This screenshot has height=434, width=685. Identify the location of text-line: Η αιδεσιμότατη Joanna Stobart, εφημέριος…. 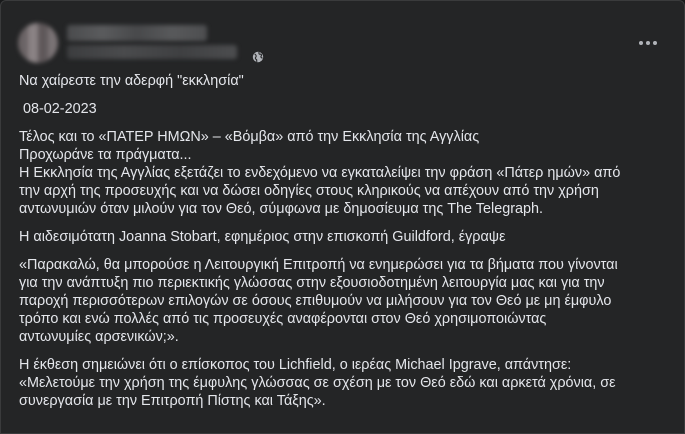
(262, 237).